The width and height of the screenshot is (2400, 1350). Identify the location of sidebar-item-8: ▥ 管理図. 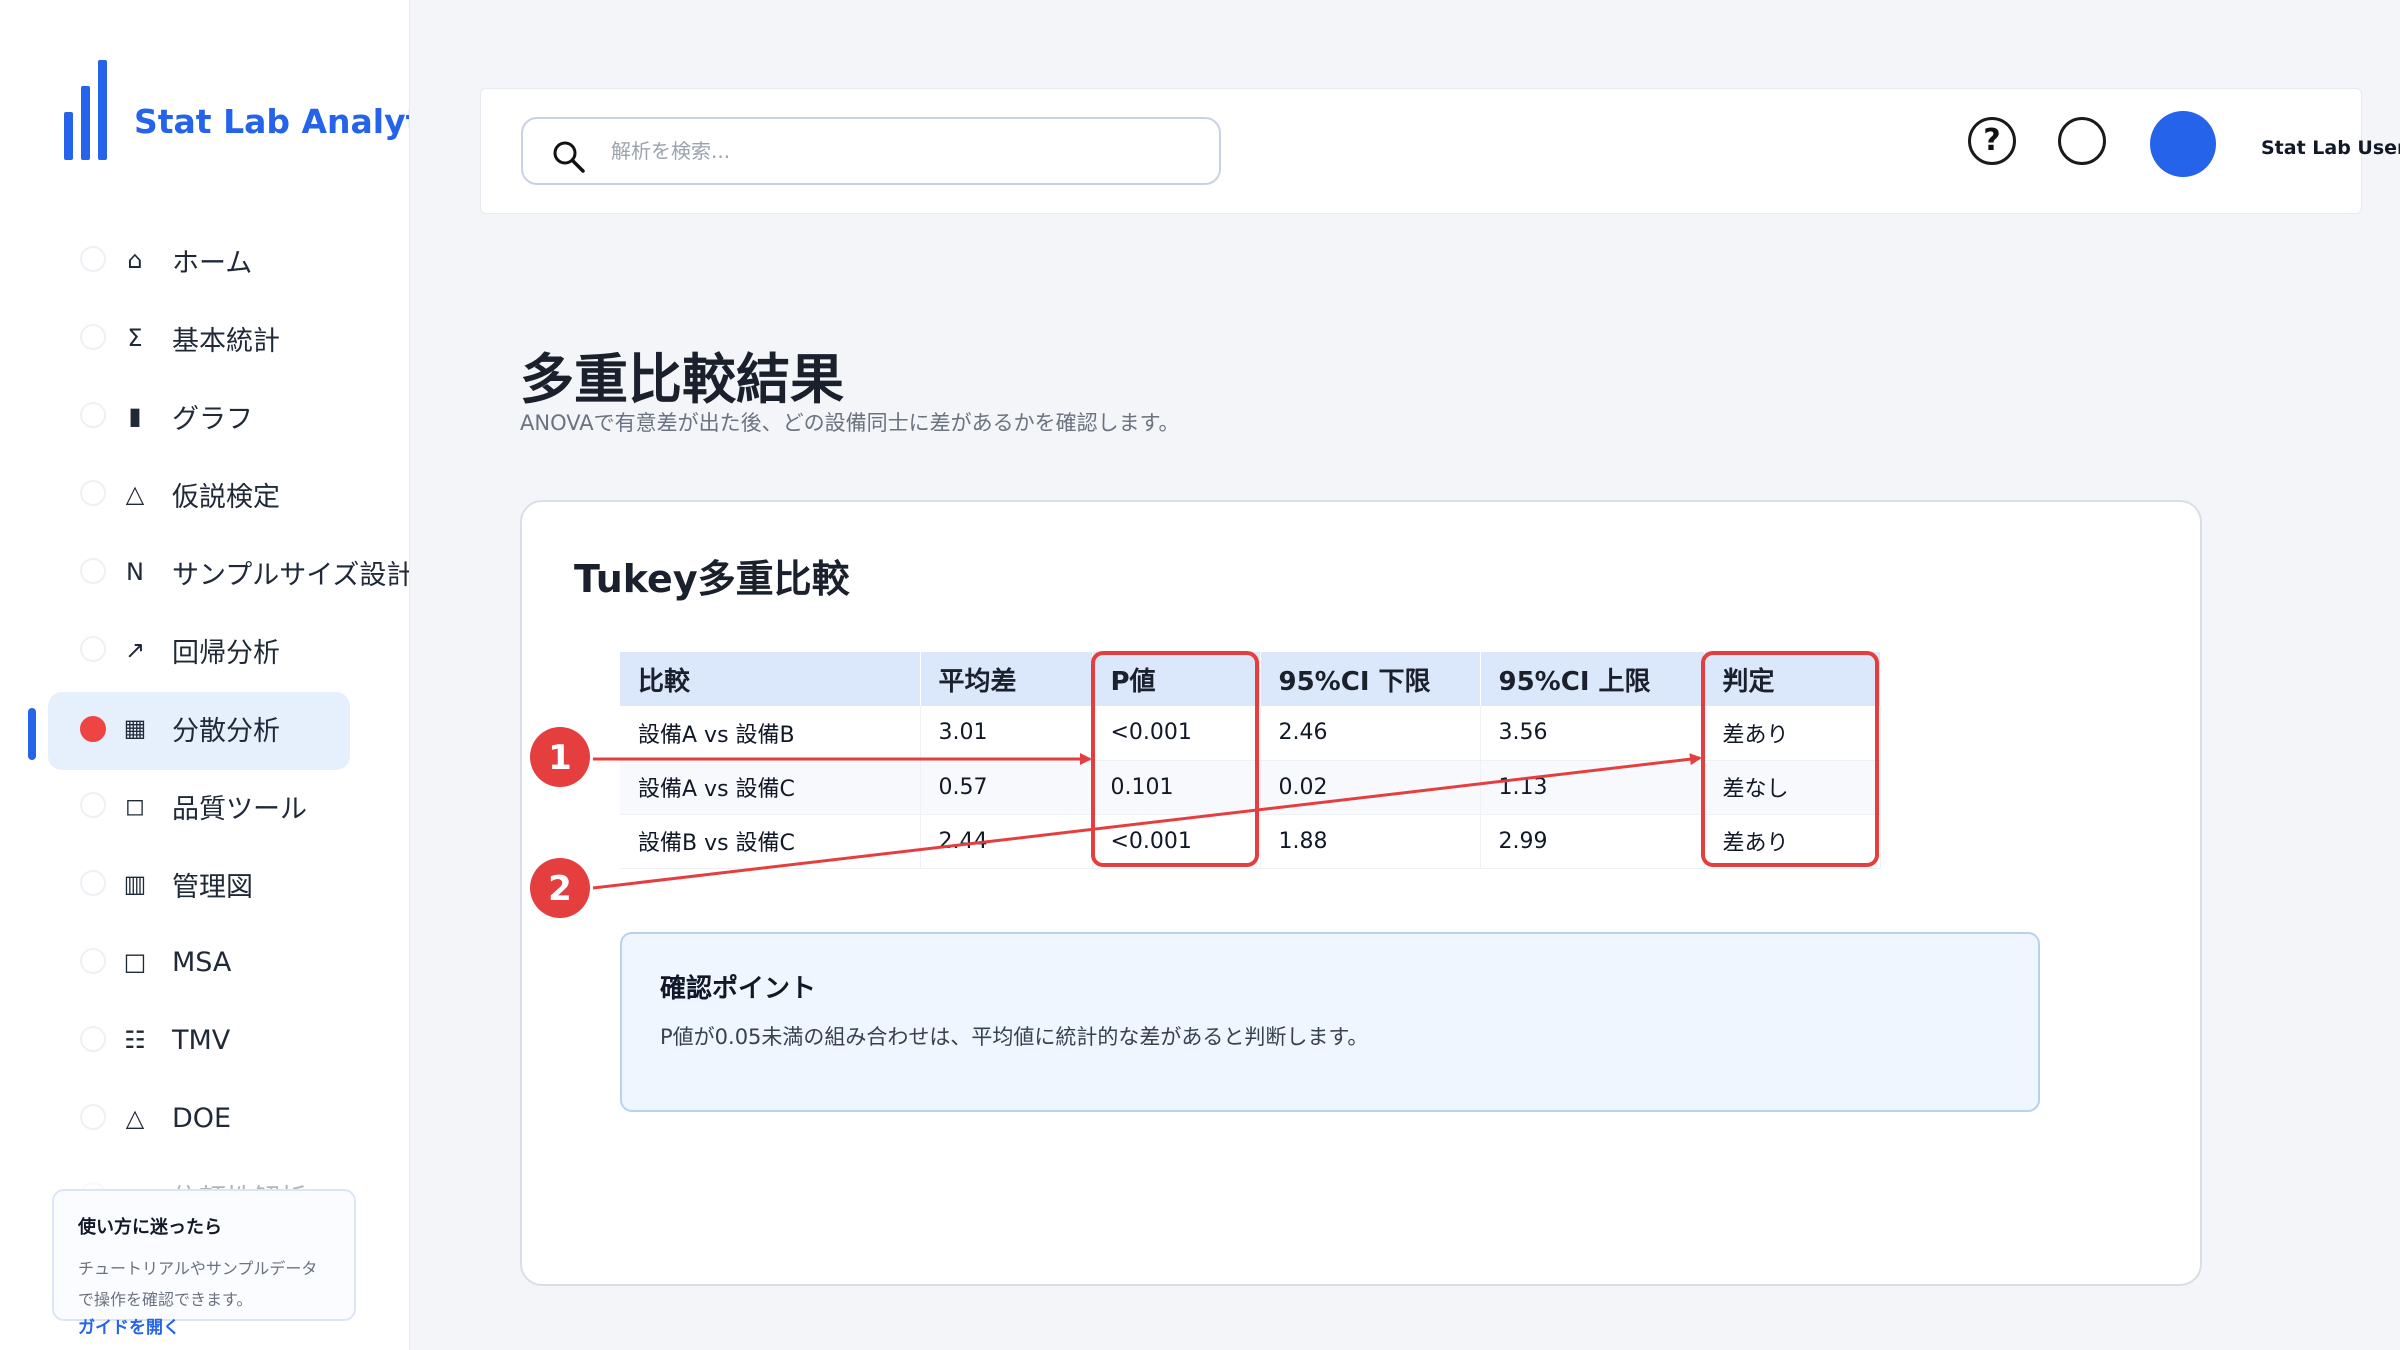
(204, 884).